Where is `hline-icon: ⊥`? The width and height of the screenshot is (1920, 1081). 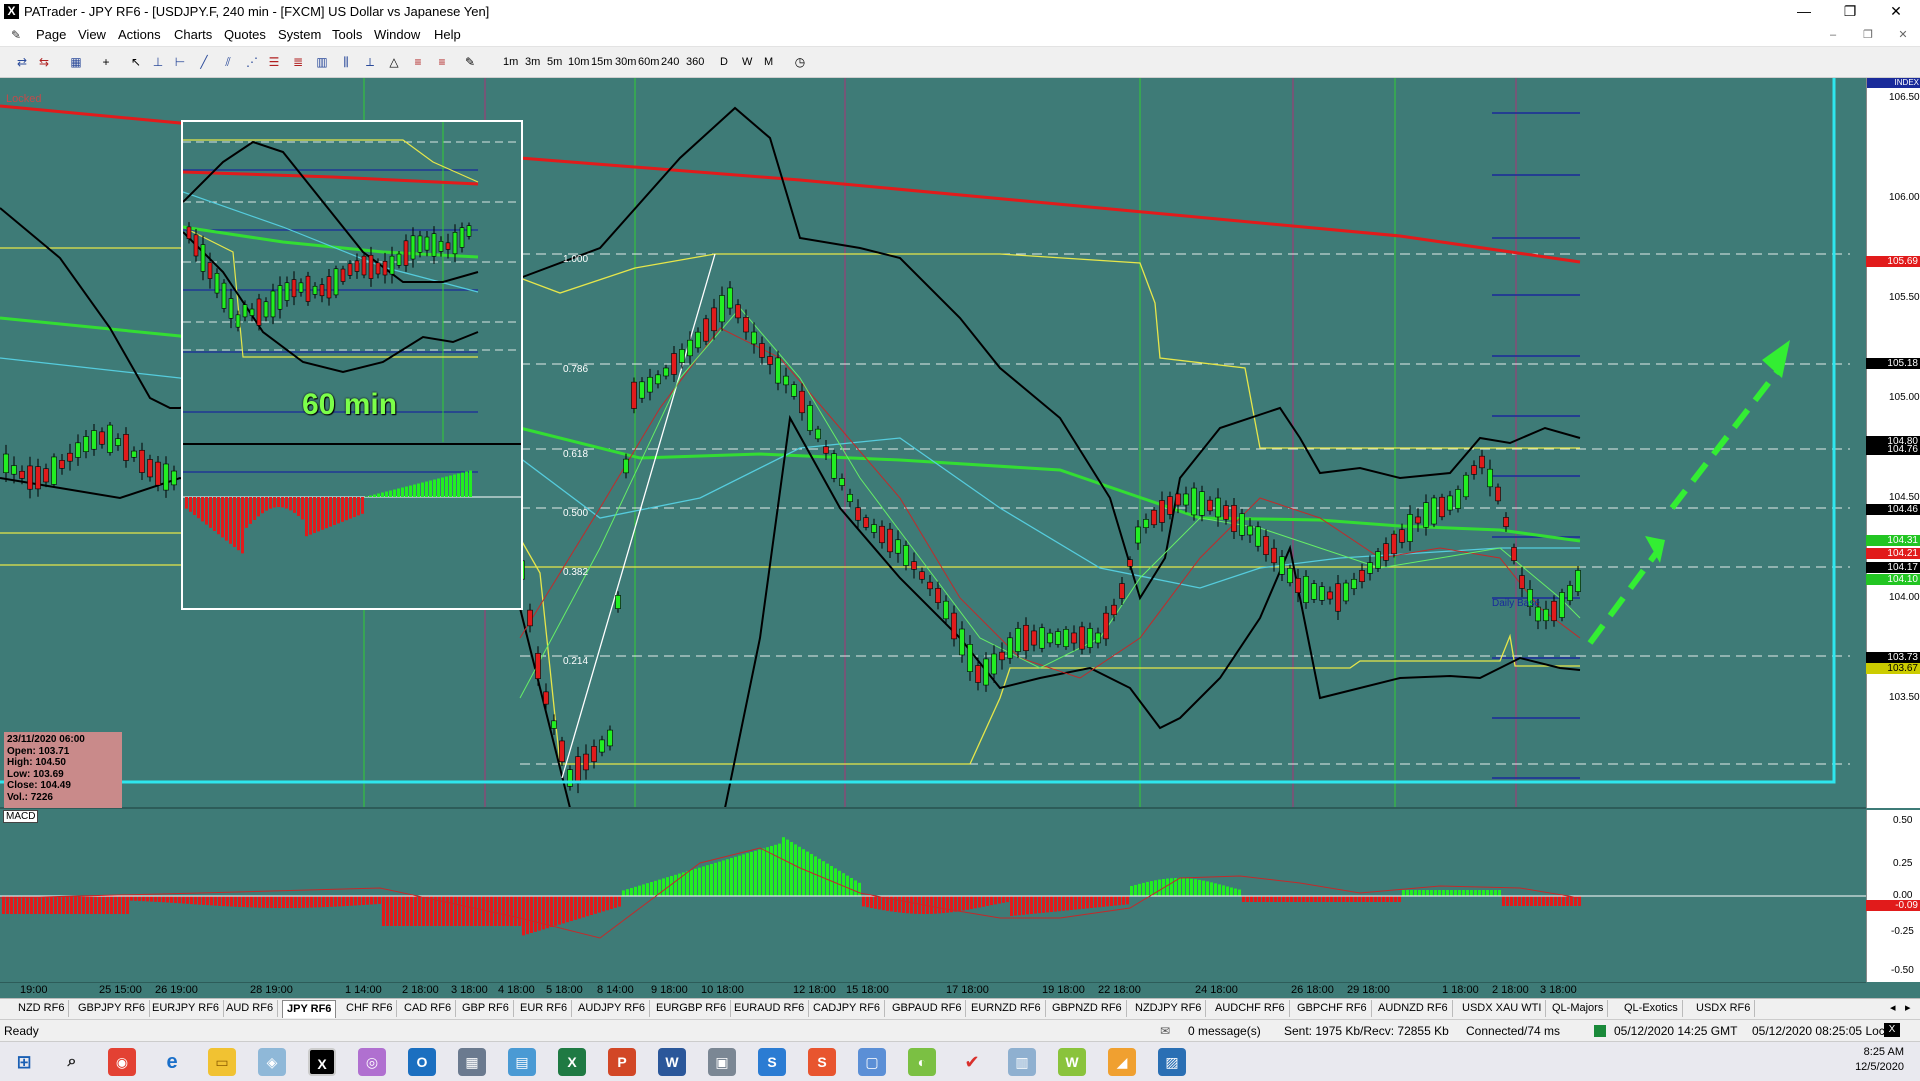
hline-icon: ⊥ is located at coordinates (158, 62).